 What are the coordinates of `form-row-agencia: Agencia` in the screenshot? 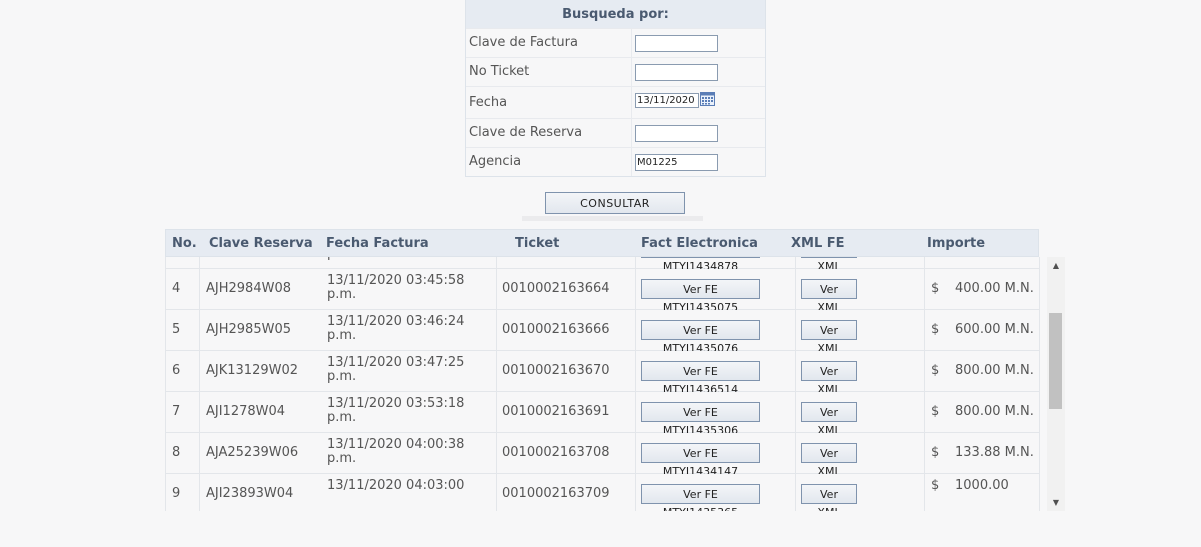 It's located at (615, 161).